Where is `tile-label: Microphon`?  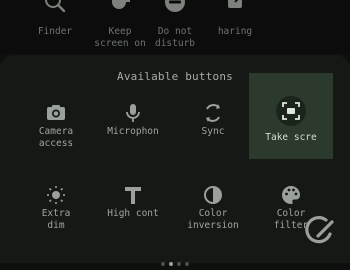 tile-label: Microphon is located at coordinates (133, 131).